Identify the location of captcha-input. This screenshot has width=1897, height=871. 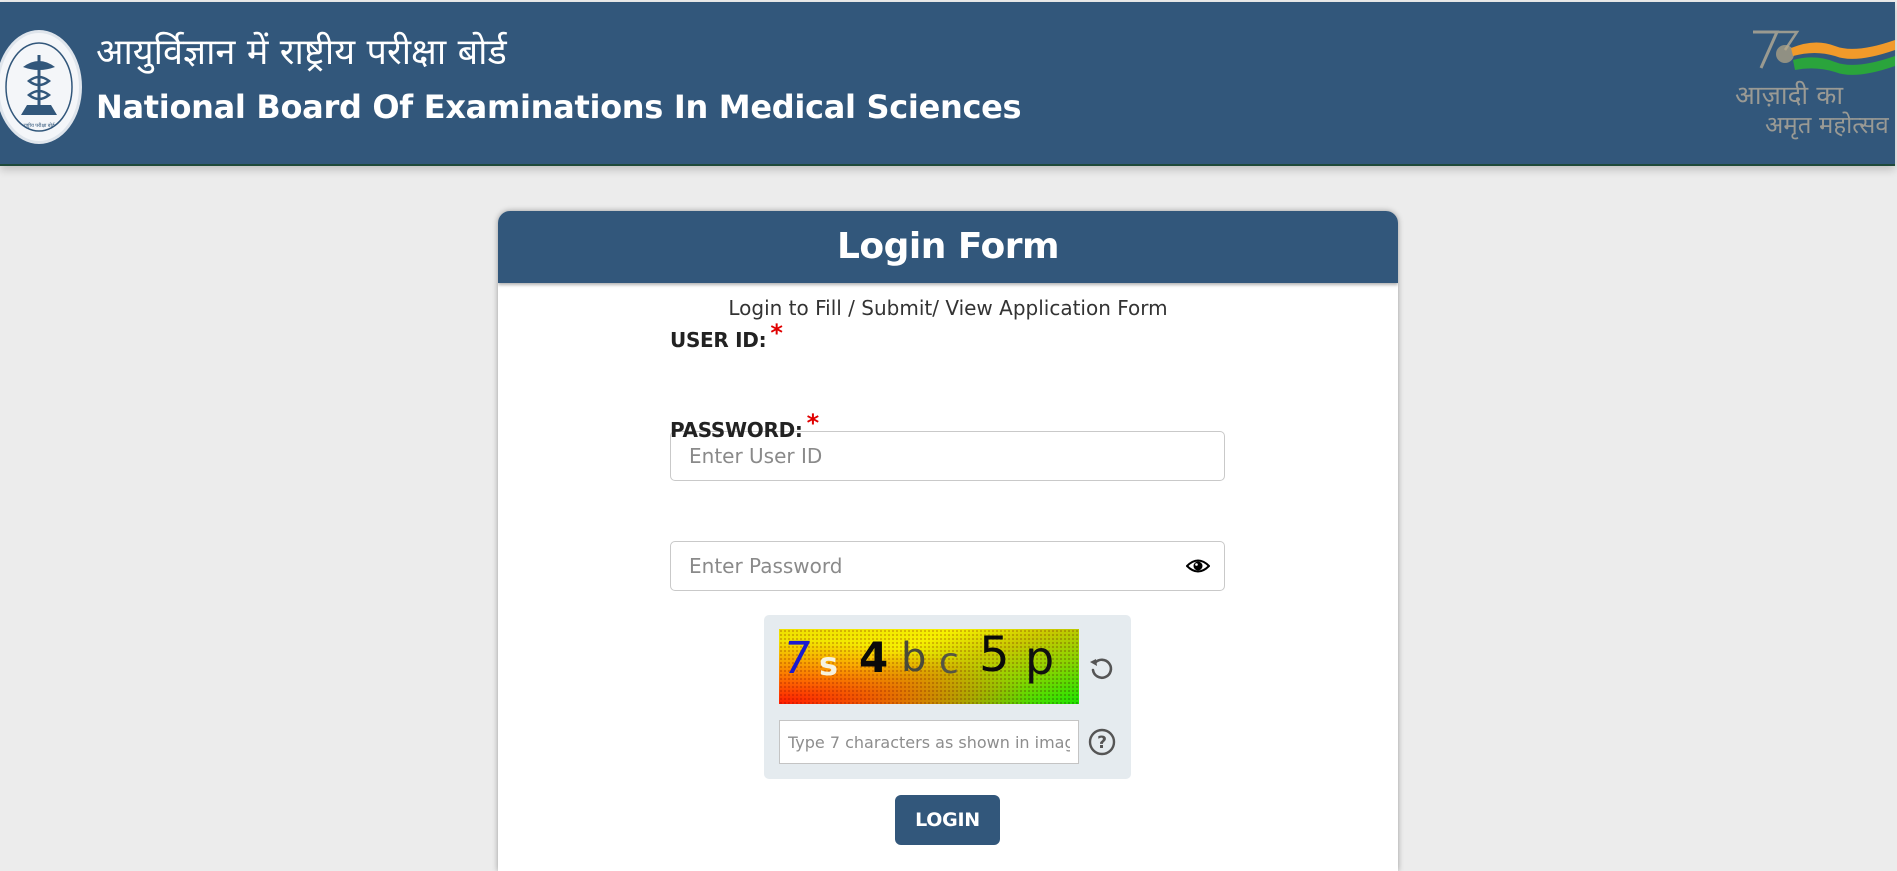
(929, 742).